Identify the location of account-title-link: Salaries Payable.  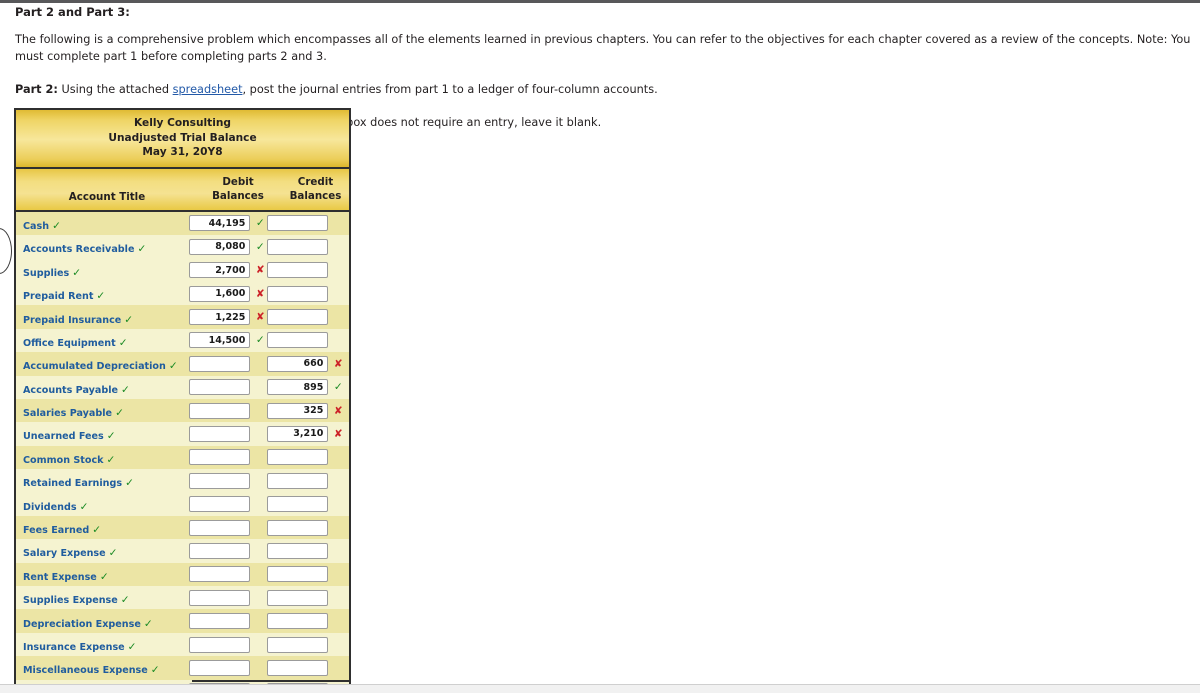
(68, 414).